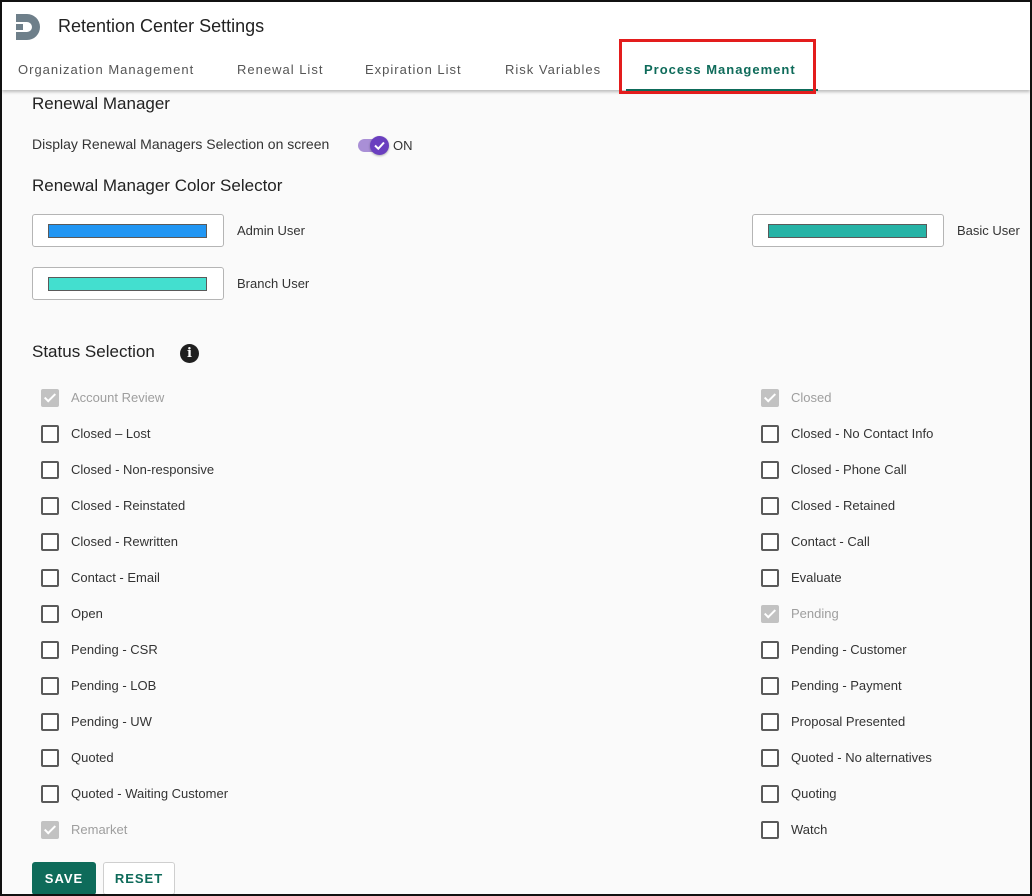 This screenshot has height=896, width=1032. What do you see at coordinates (189, 353) in the screenshot?
I see `info-icon: i` at bounding box center [189, 353].